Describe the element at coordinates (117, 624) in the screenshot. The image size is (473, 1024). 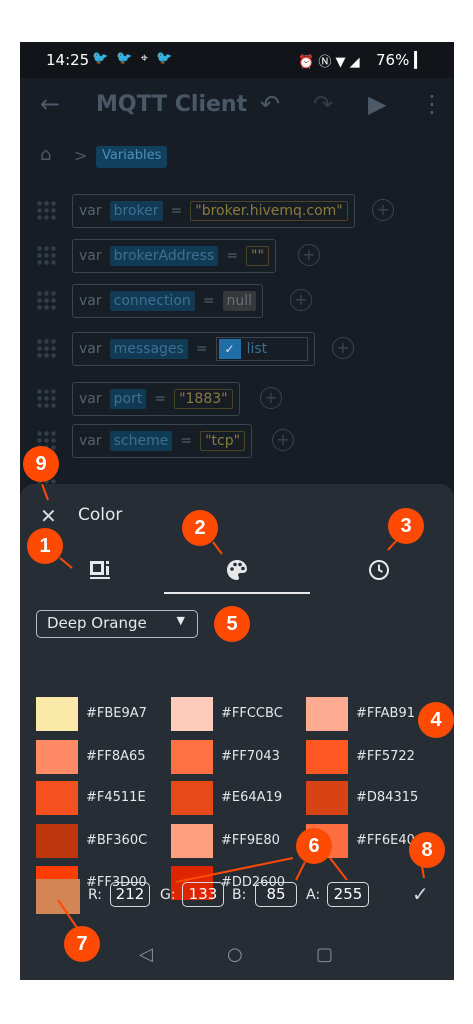
I see `palette-dropdown: Deep Orange ▼` at that location.